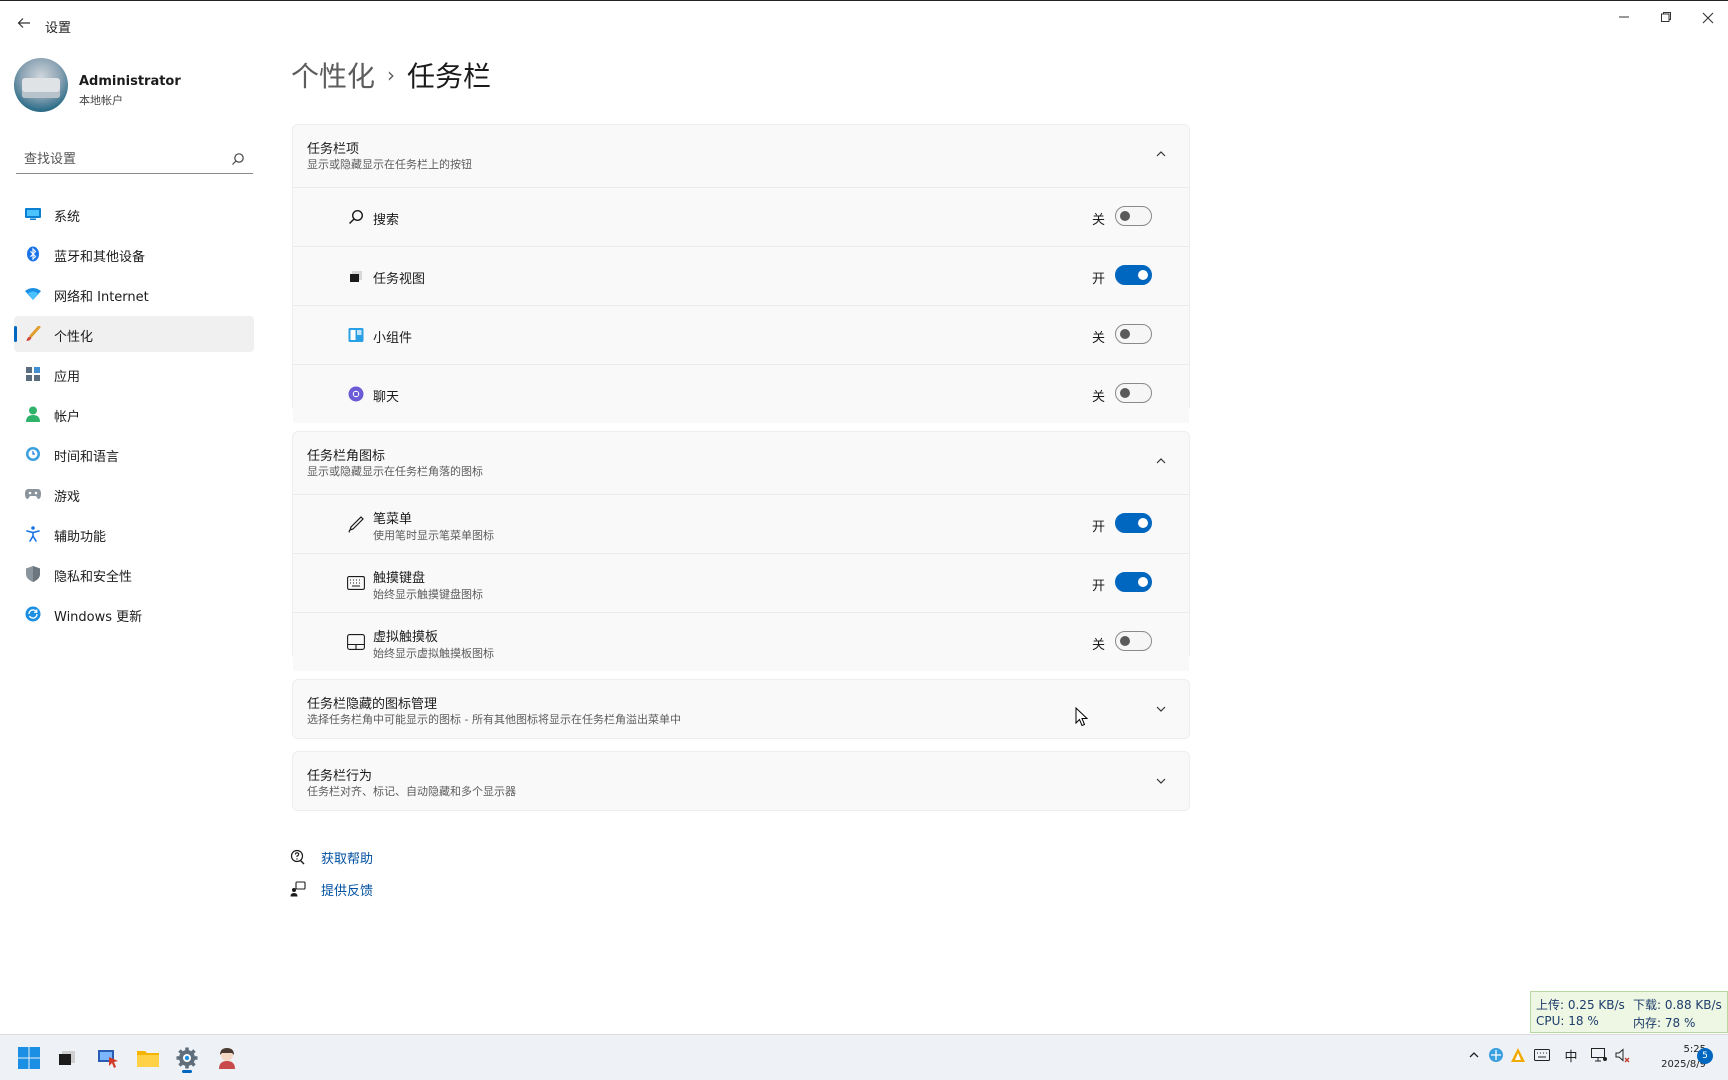 The width and height of the screenshot is (1728, 1080). Describe the element at coordinates (393, 338) in the screenshot. I see `row-label: 小组件` at that location.